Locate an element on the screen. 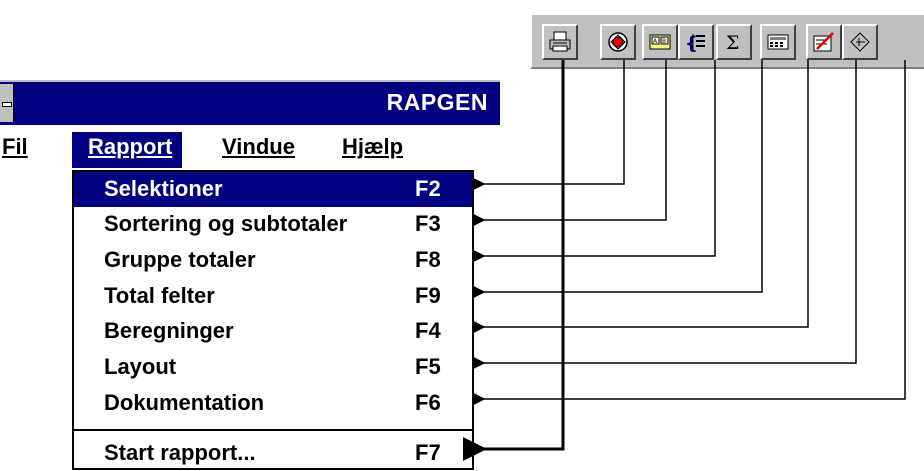 This screenshot has height=471, width=924. connector-selektioner is located at coordinates (549, 125).